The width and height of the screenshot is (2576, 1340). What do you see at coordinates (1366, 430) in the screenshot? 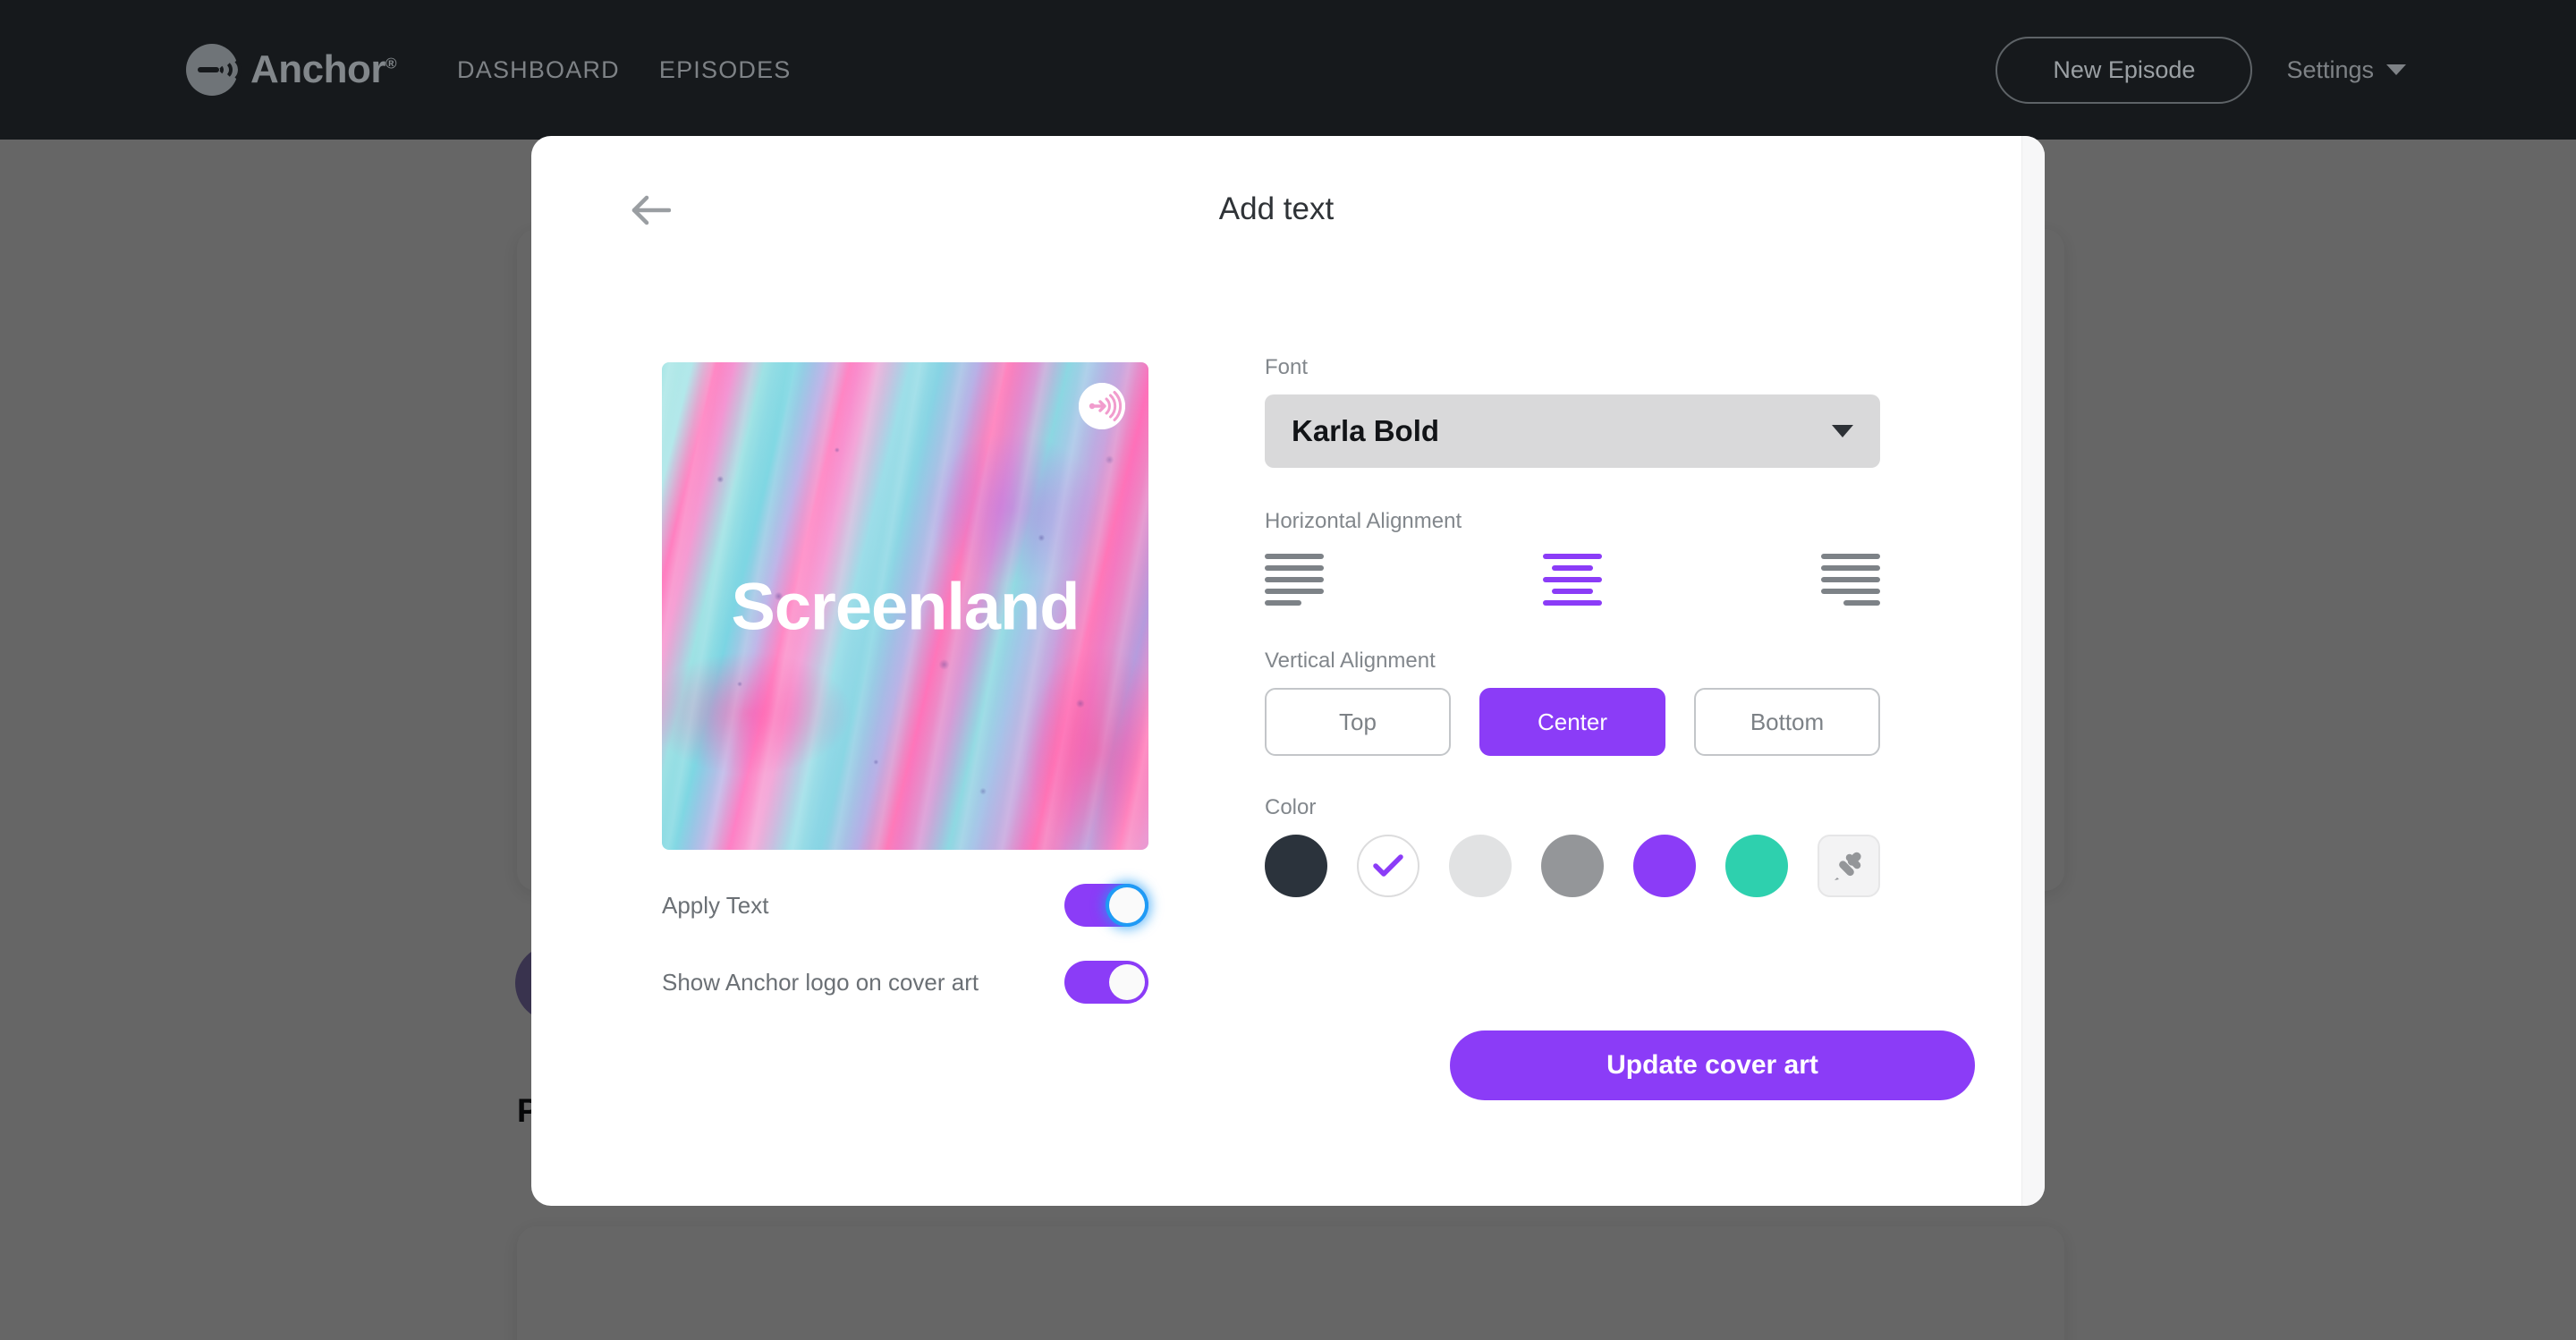
I see `font-select-value: Karla Bold` at bounding box center [1366, 430].